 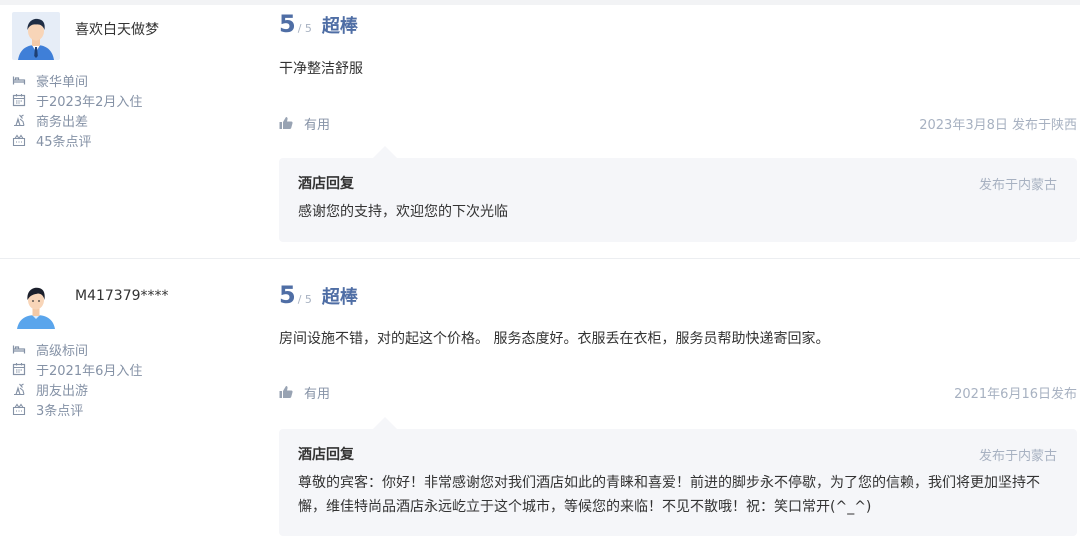 What do you see at coordinates (64, 142) in the screenshot?
I see `review-count-label: 45条点评` at bounding box center [64, 142].